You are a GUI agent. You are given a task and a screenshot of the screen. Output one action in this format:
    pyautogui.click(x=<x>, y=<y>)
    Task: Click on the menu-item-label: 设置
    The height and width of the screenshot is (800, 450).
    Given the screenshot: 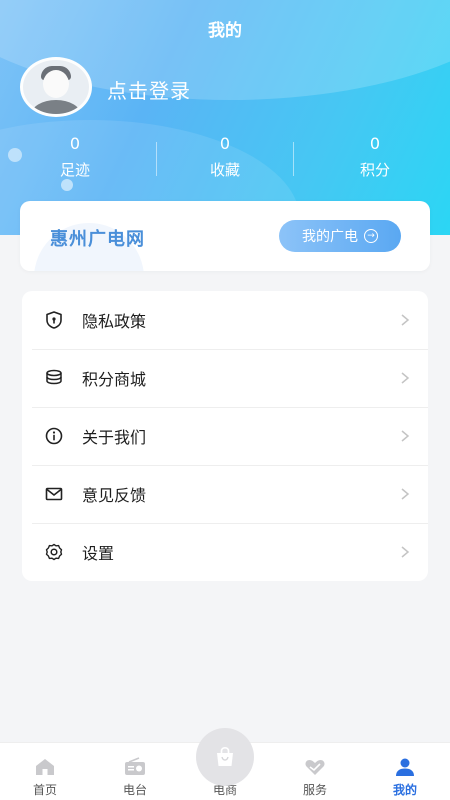 What is the action you would take?
    pyautogui.click(x=98, y=553)
    